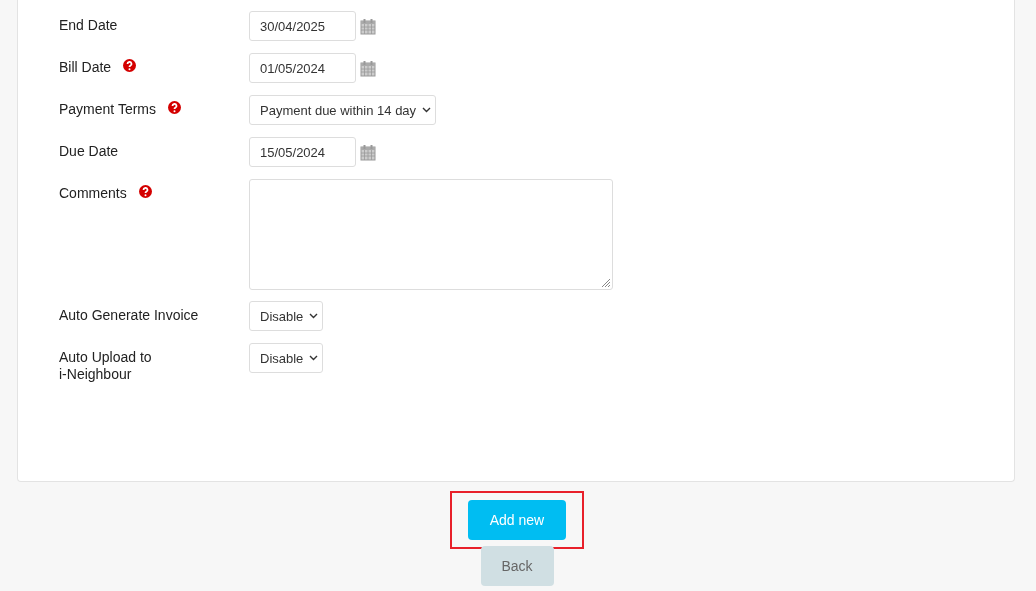 This screenshot has width=1036, height=591. I want to click on field-label: Comments, so click(93, 193).